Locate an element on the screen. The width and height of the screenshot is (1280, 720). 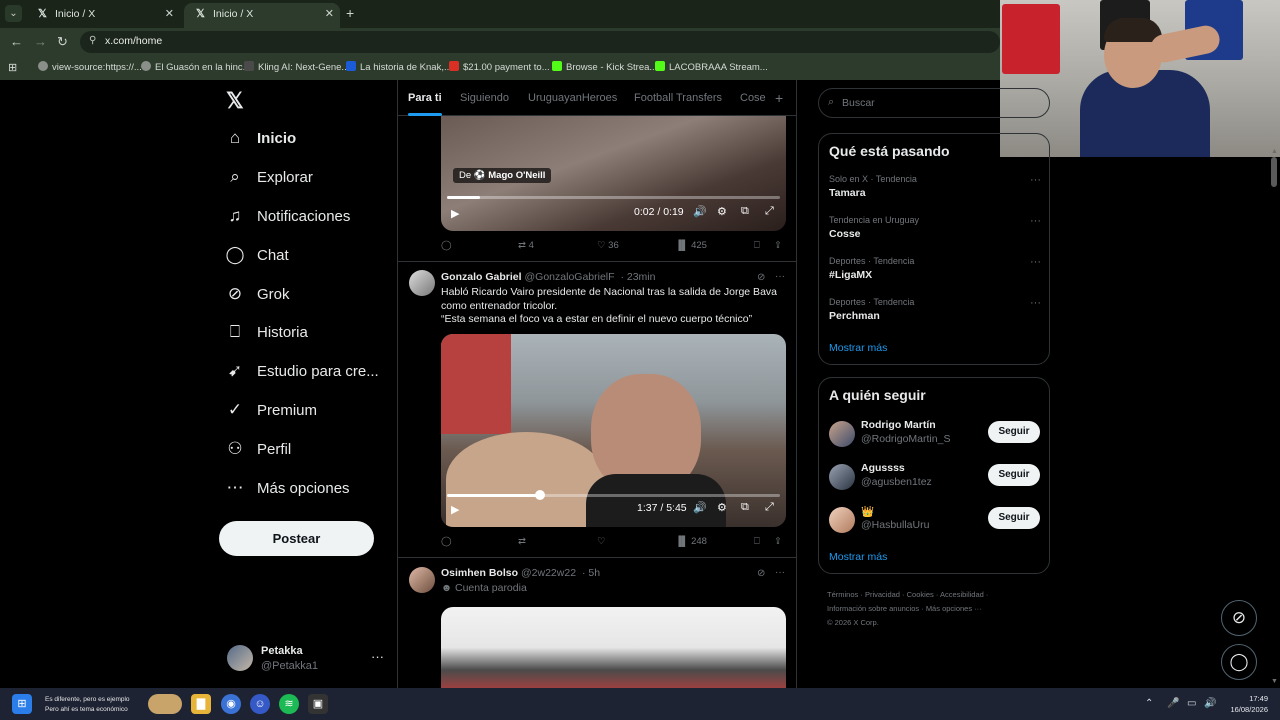
microphone-icon: 🎤 is located at coordinates (1173, 703).